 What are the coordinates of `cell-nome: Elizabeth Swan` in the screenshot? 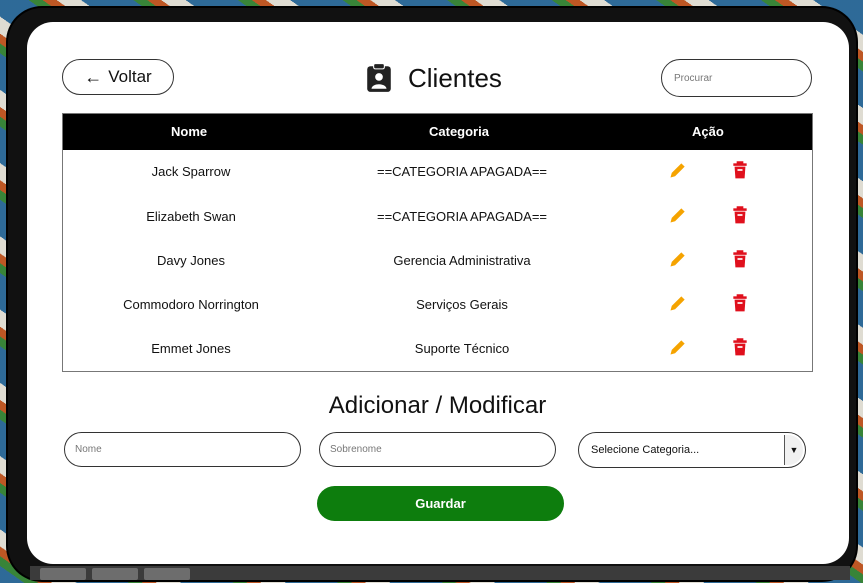 It's located at (191, 216).